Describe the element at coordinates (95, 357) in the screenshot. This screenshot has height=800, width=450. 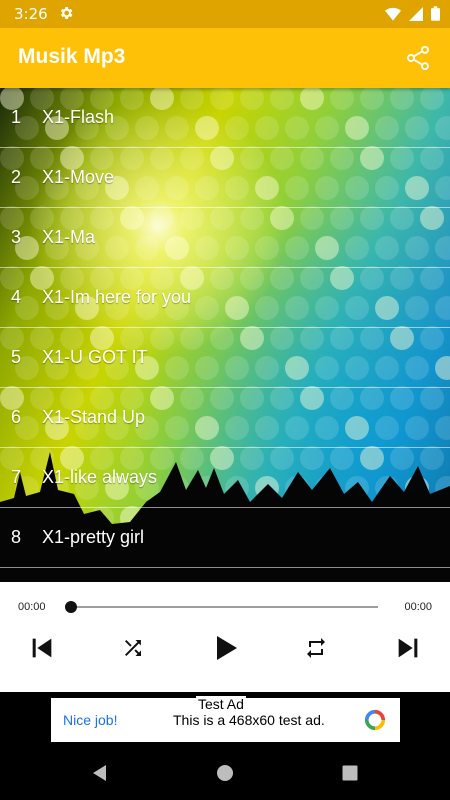
I see `track-title: X1-U GOT IT` at that location.